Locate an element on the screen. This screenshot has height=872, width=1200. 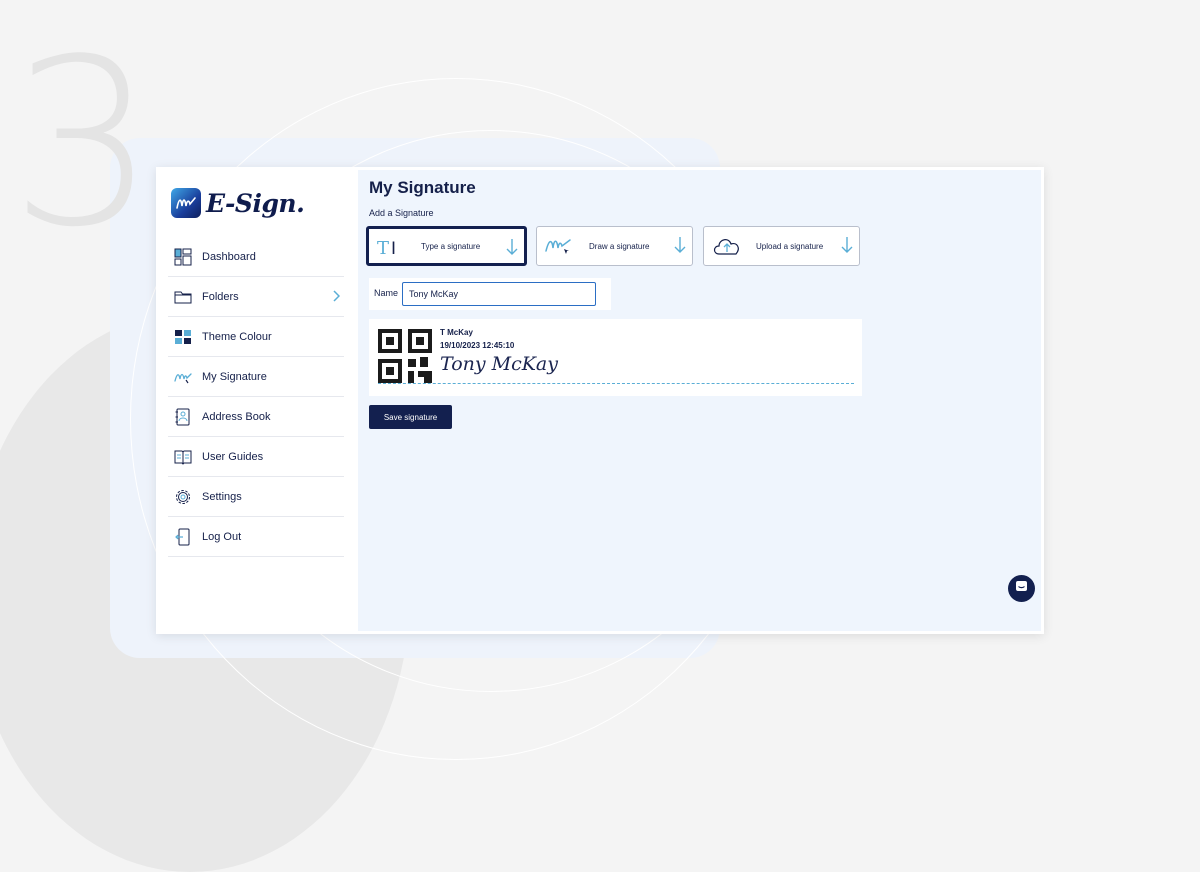
sidebar-item-dashboard: Dashboard is located at coordinates (256, 257).